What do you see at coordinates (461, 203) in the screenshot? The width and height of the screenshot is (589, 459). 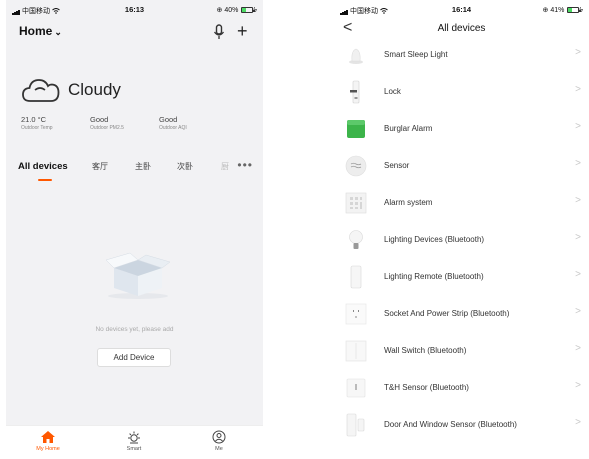 I see `device-row: Alarm system >` at bounding box center [461, 203].